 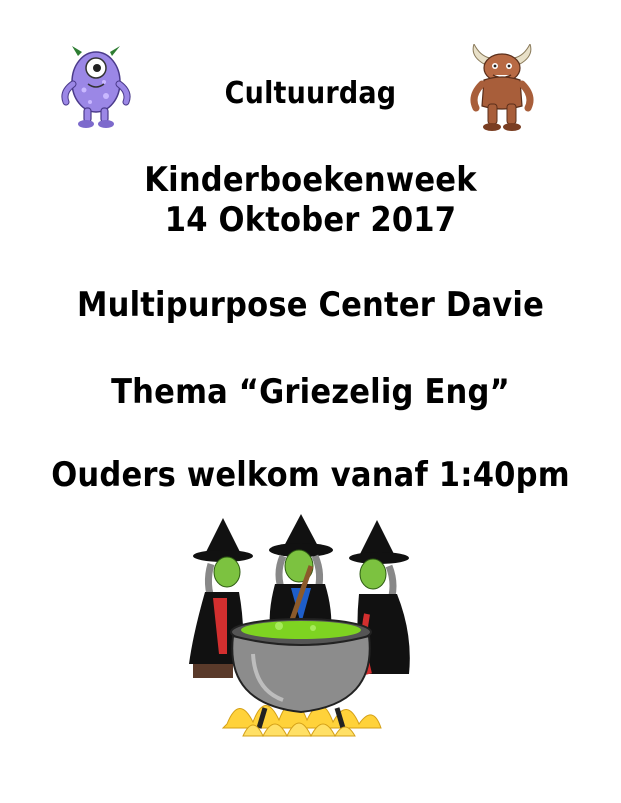 I want to click on flyer-title: Cultuurdag, so click(x=310, y=93).